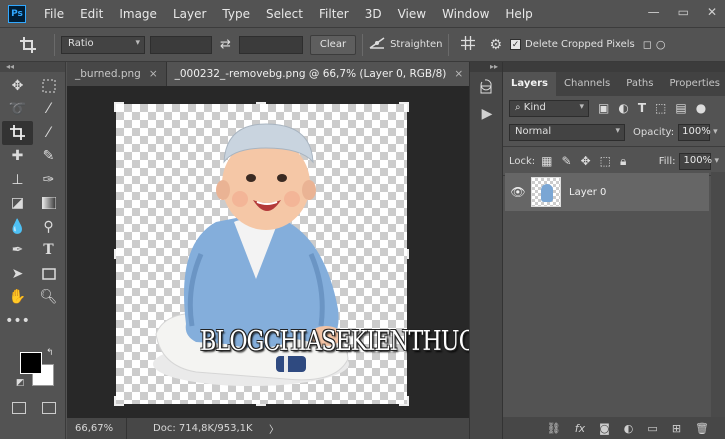 The width and height of the screenshot is (725, 439). I want to click on opacity-field: 100%, so click(694, 132).